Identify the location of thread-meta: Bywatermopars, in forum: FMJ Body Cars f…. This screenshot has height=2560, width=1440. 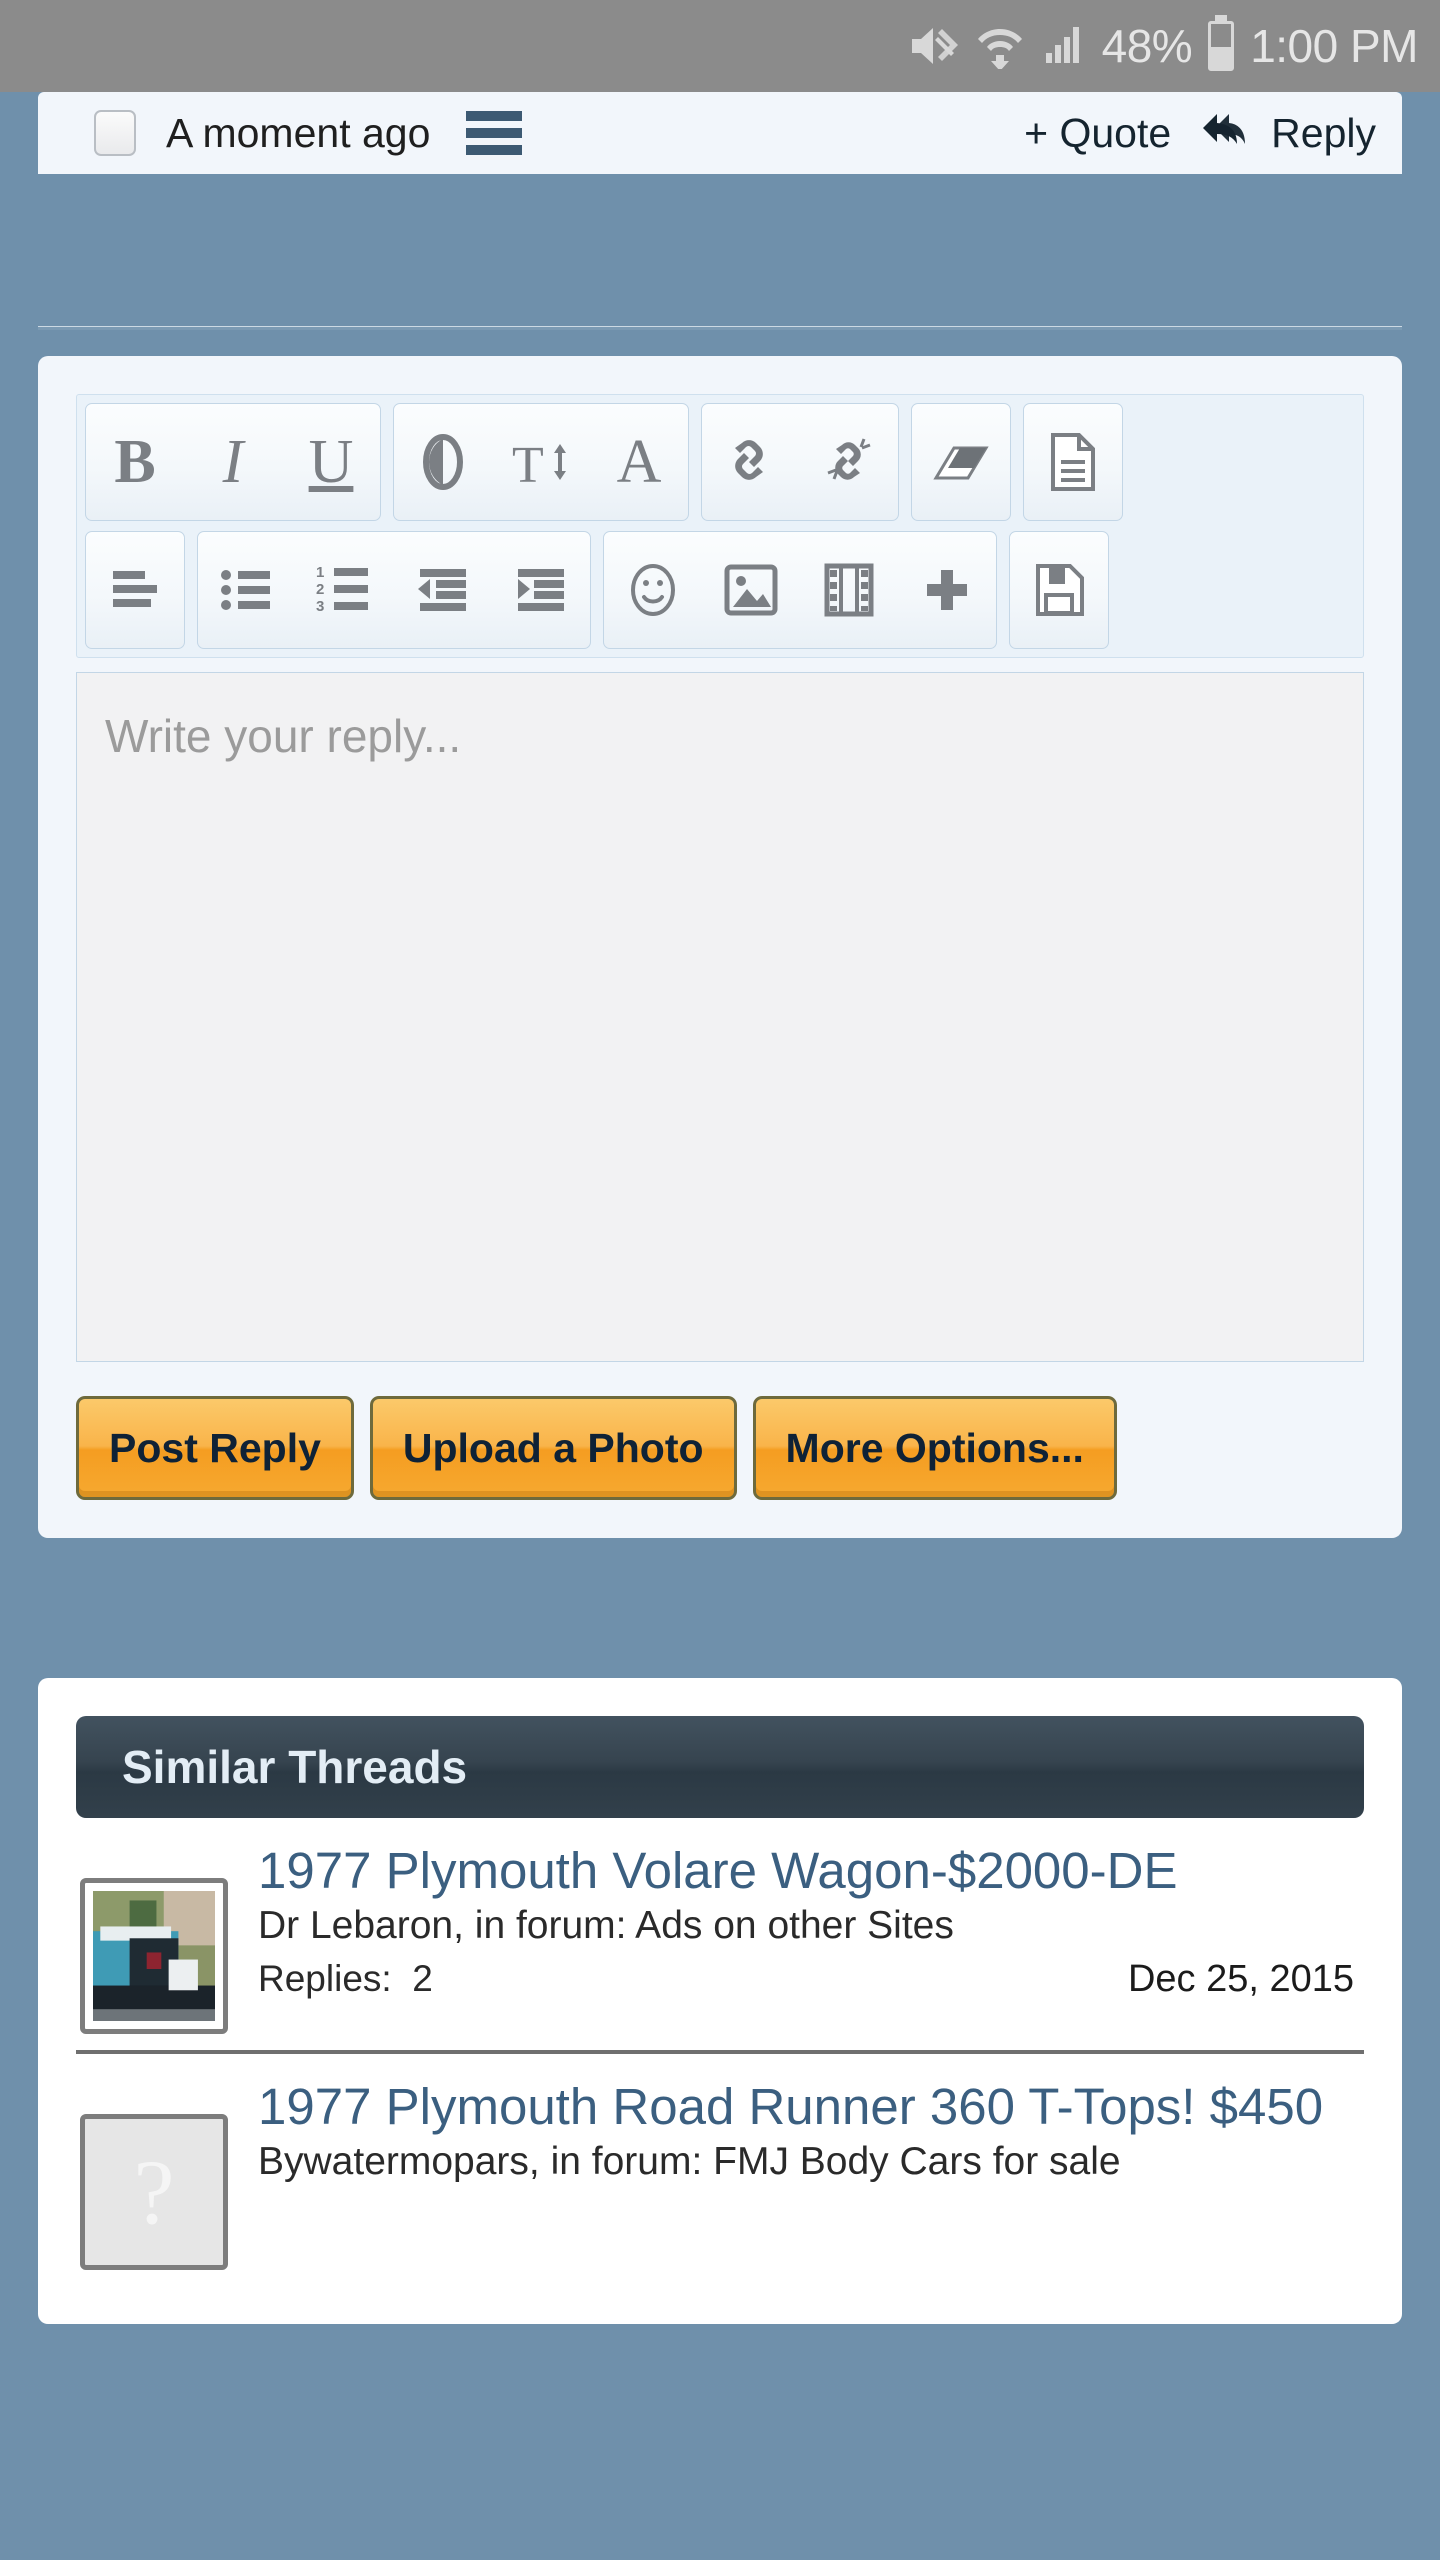
(689, 2162).